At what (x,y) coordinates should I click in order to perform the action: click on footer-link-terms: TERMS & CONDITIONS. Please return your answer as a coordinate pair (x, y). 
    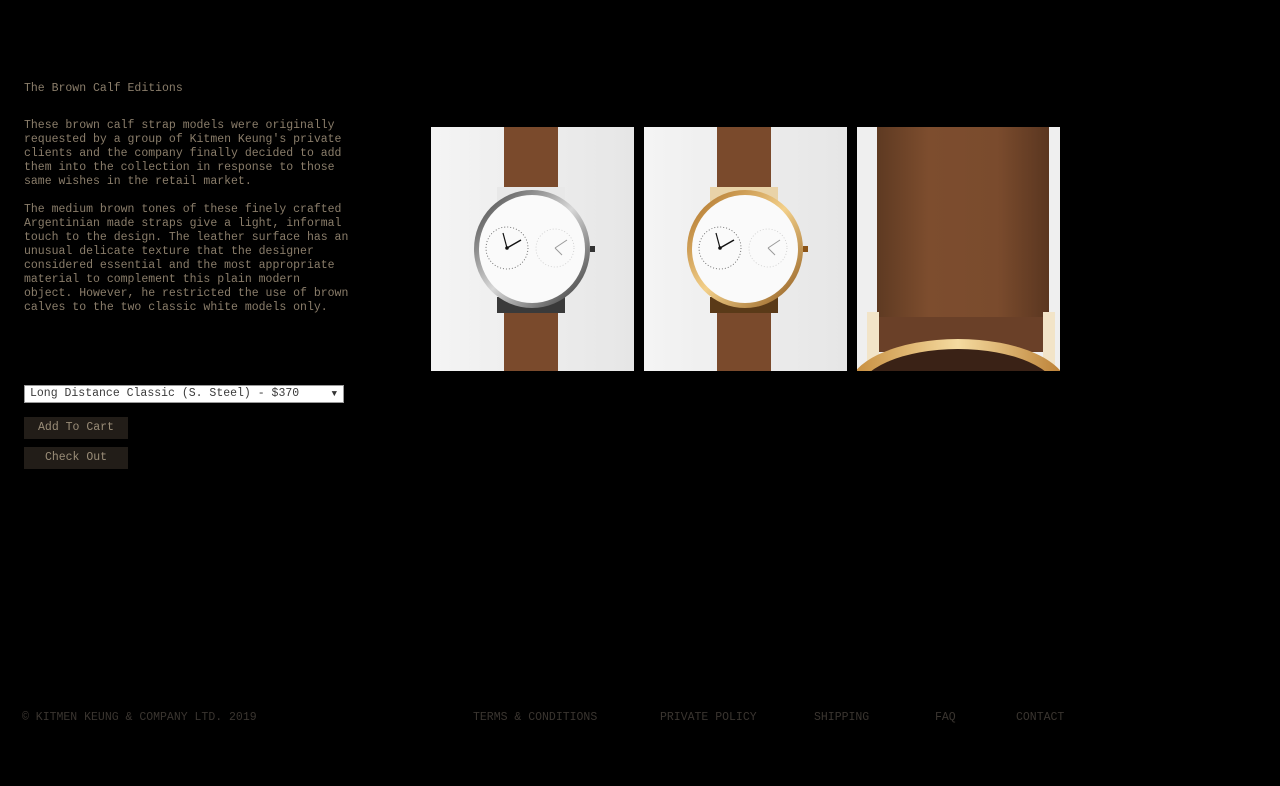
    Looking at the image, I should click on (535, 718).